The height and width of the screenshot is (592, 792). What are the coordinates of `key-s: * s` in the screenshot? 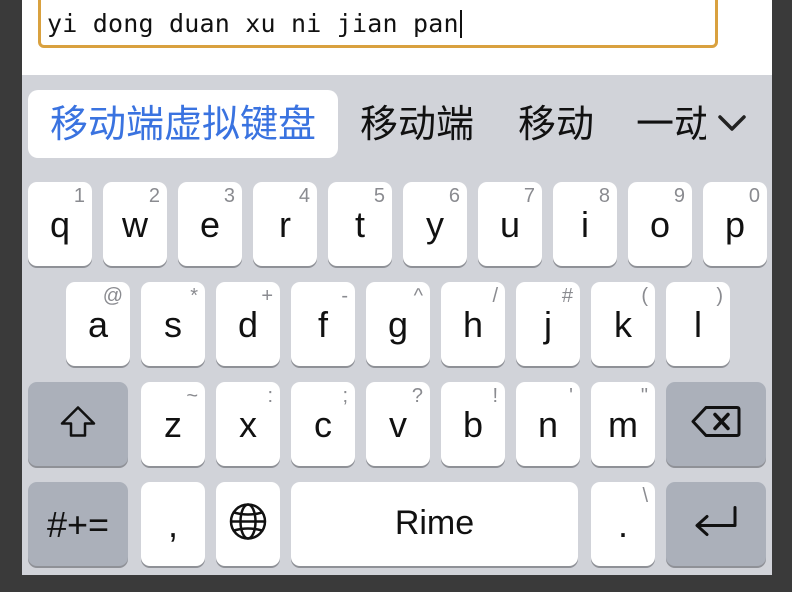 It's located at (173, 324).